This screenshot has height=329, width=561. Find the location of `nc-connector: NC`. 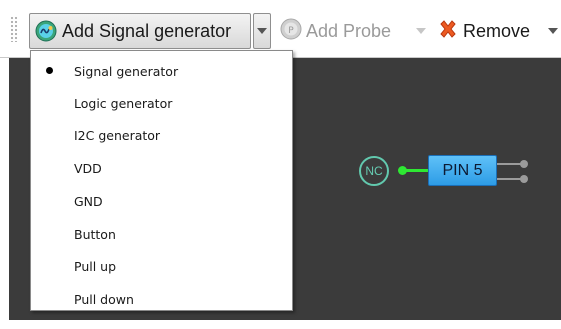

nc-connector: NC is located at coordinates (374, 171).